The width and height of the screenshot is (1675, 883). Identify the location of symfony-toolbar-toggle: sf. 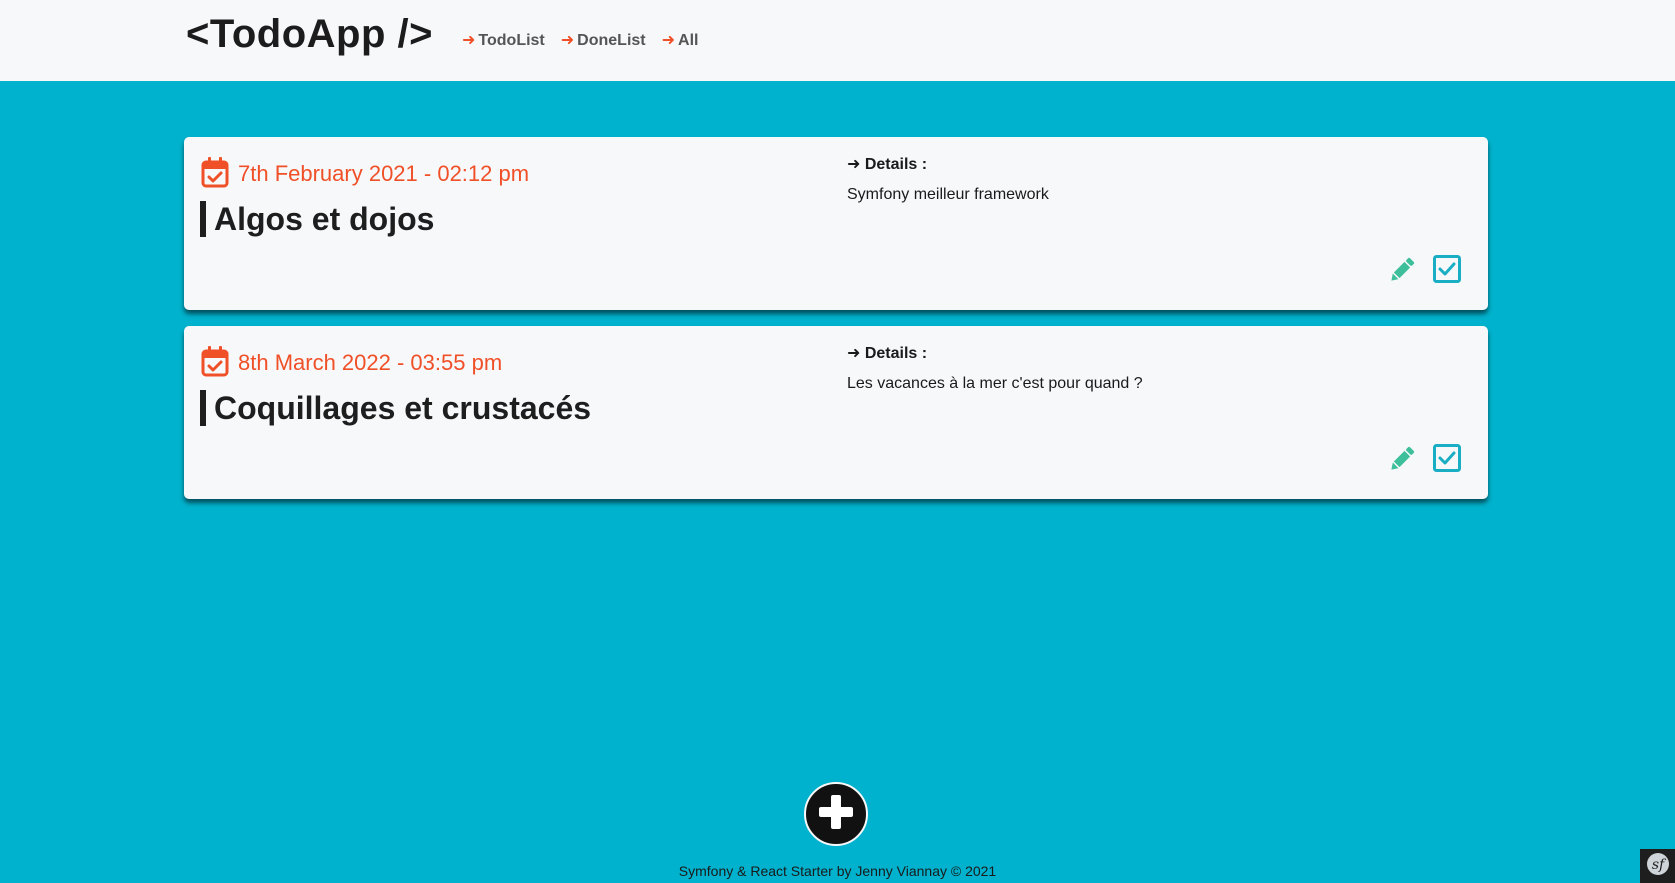
(1657, 866).